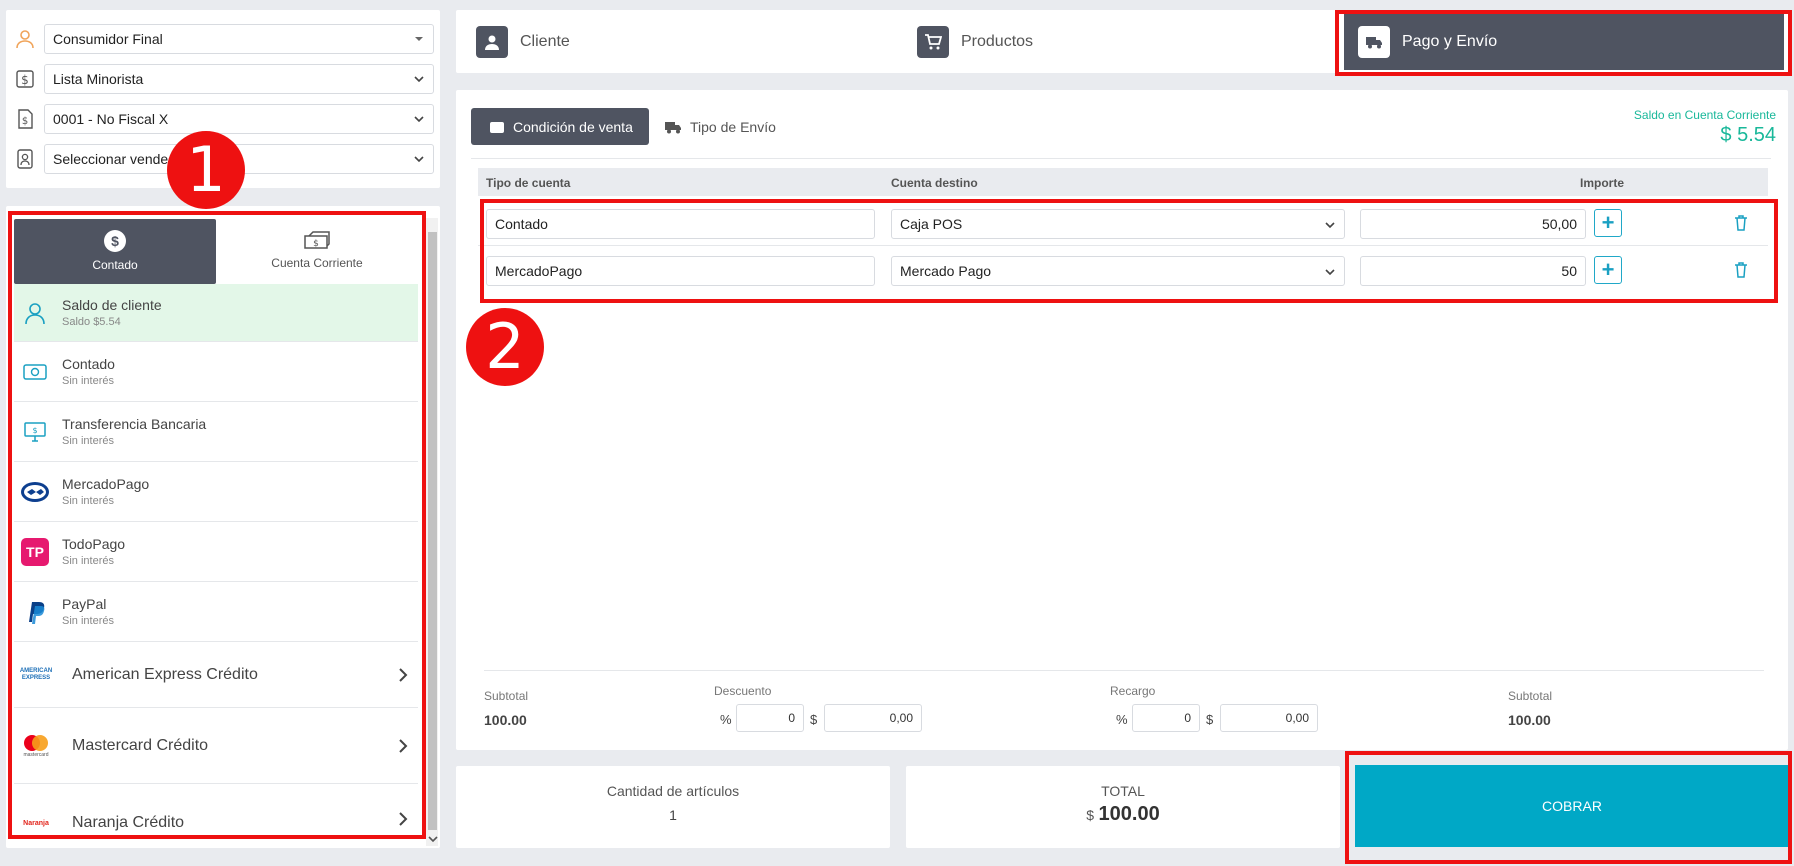  Describe the element at coordinates (88, 364) in the screenshot. I see `method-name: Contado` at that location.